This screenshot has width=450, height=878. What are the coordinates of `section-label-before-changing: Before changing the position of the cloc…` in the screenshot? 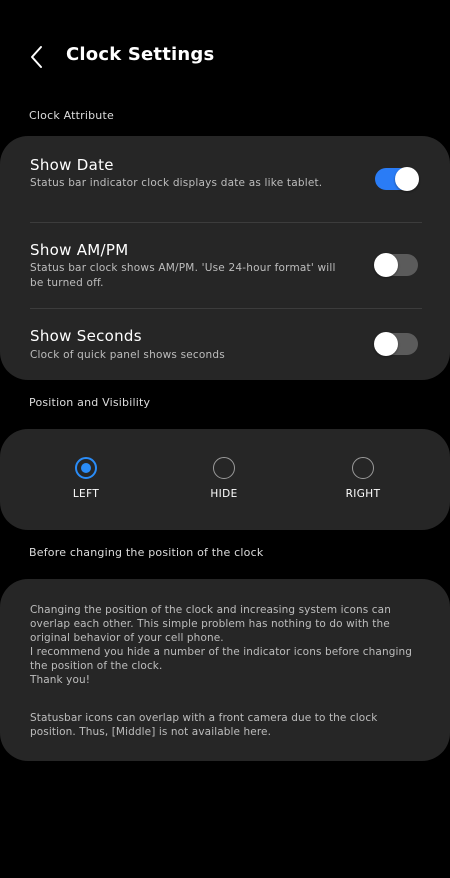 It's located at (146, 552).